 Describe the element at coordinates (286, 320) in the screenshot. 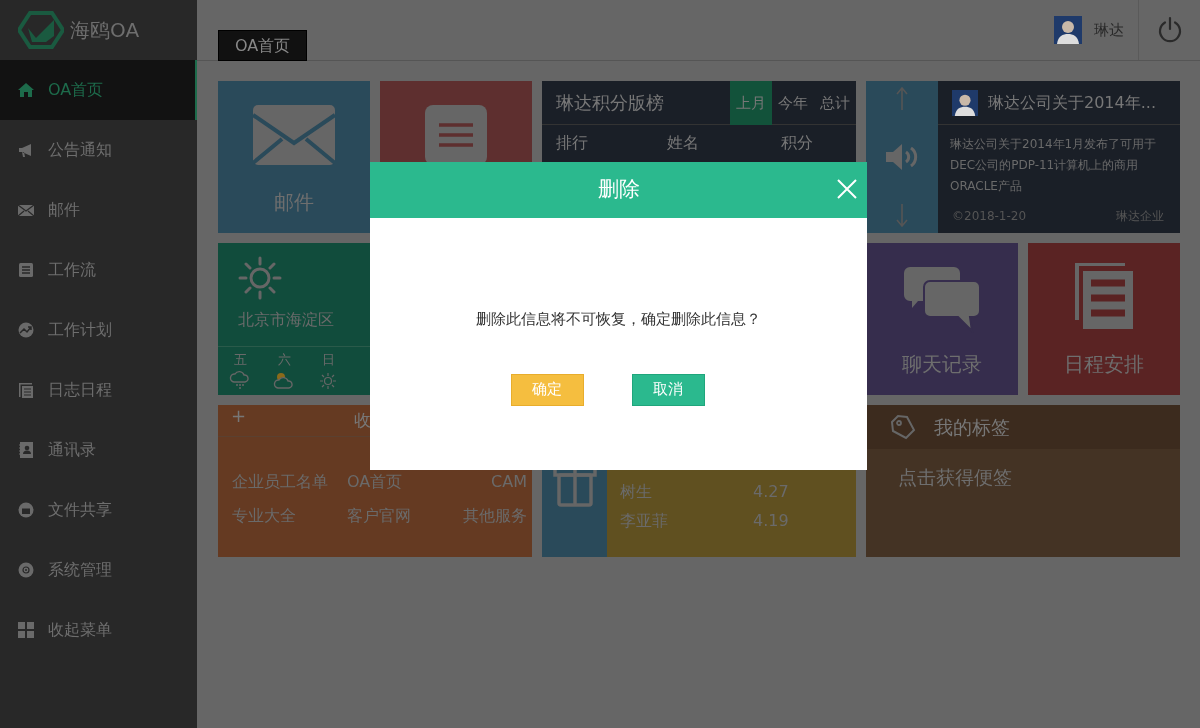

I see `location-label: 北京市海淀区` at that location.